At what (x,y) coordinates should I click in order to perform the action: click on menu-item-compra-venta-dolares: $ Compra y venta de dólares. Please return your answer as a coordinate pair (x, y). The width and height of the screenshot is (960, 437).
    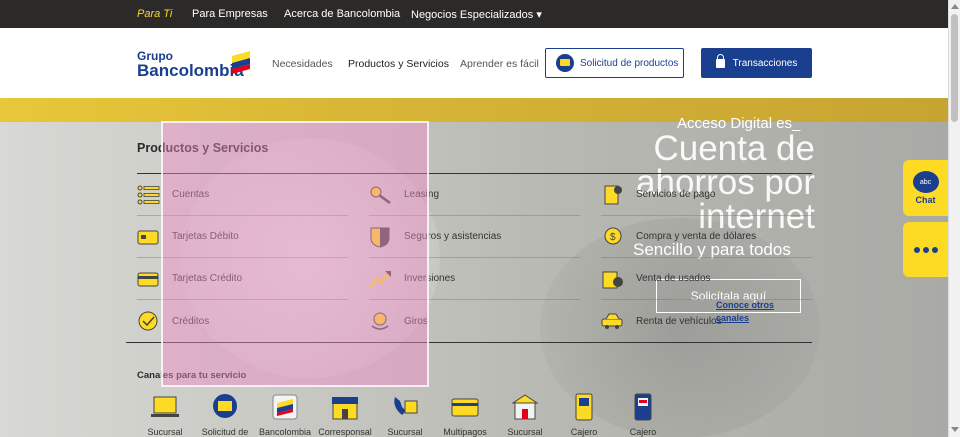
    Looking at the image, I should click on (706, 237).